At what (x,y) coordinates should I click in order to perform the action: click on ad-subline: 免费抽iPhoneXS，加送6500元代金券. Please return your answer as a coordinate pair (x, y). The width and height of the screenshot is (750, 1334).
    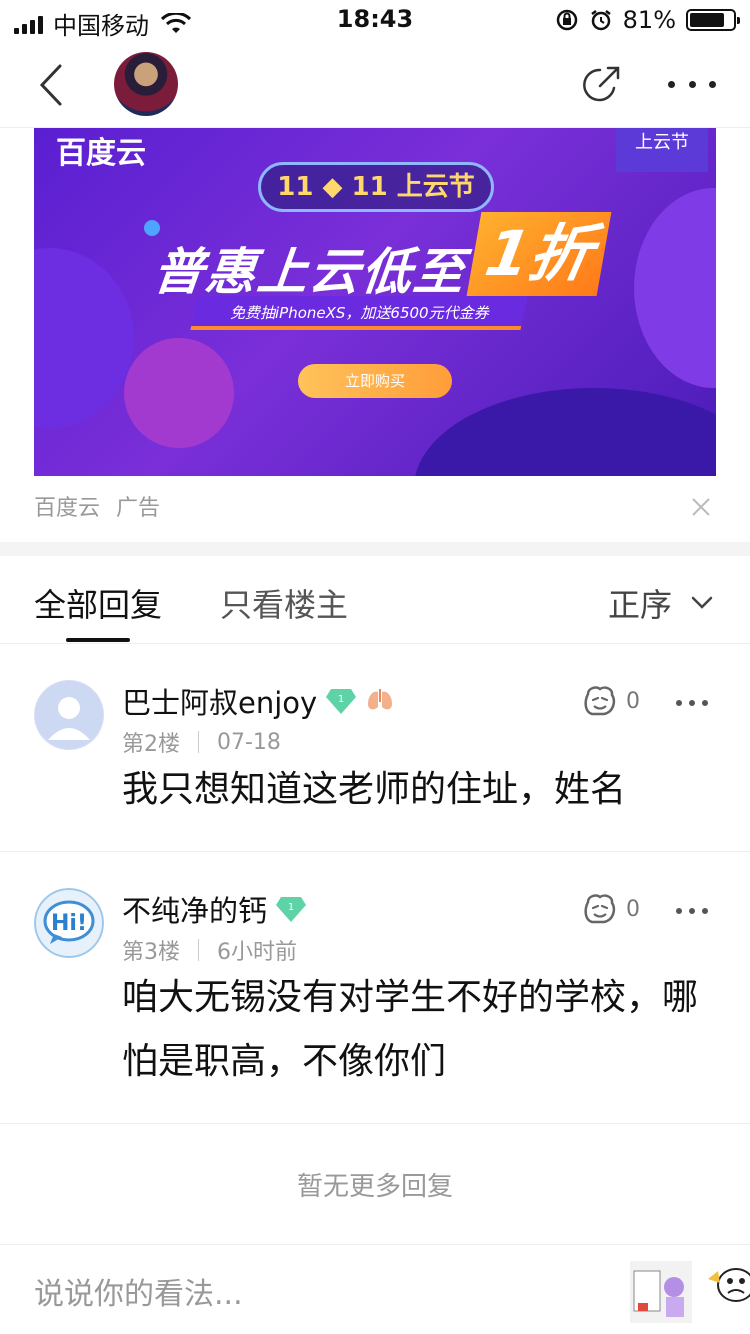
    Looking at the image, I should click on (359, 313).